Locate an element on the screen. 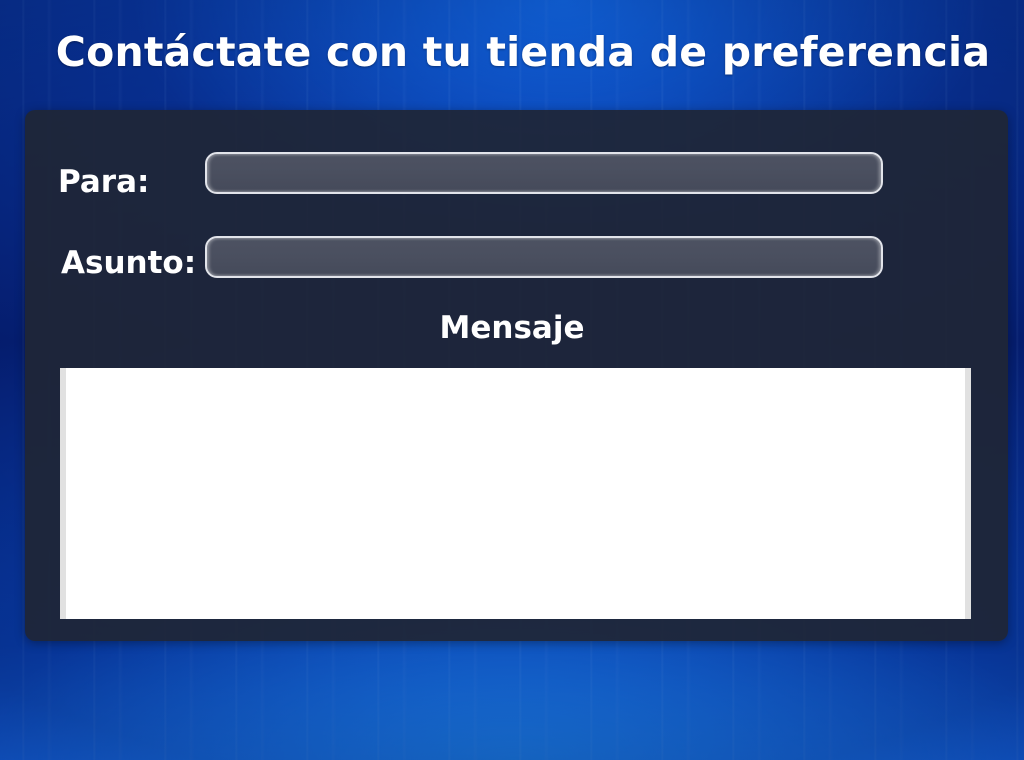  message-label: Mensaje is located at coordinates (512, 328).